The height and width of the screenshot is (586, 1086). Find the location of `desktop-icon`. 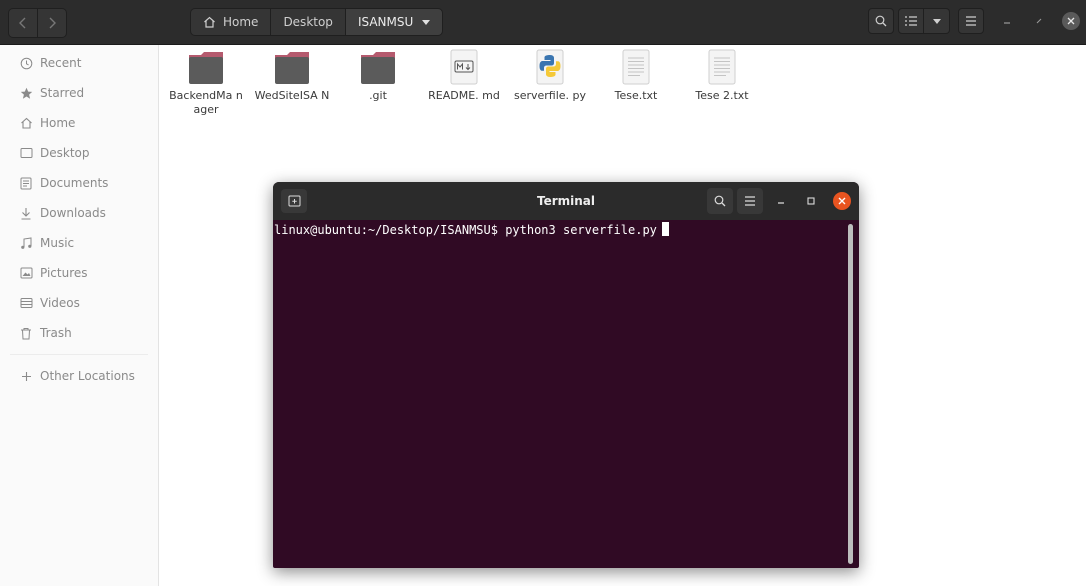

desktop-icon is located at coordinates (26, 153).